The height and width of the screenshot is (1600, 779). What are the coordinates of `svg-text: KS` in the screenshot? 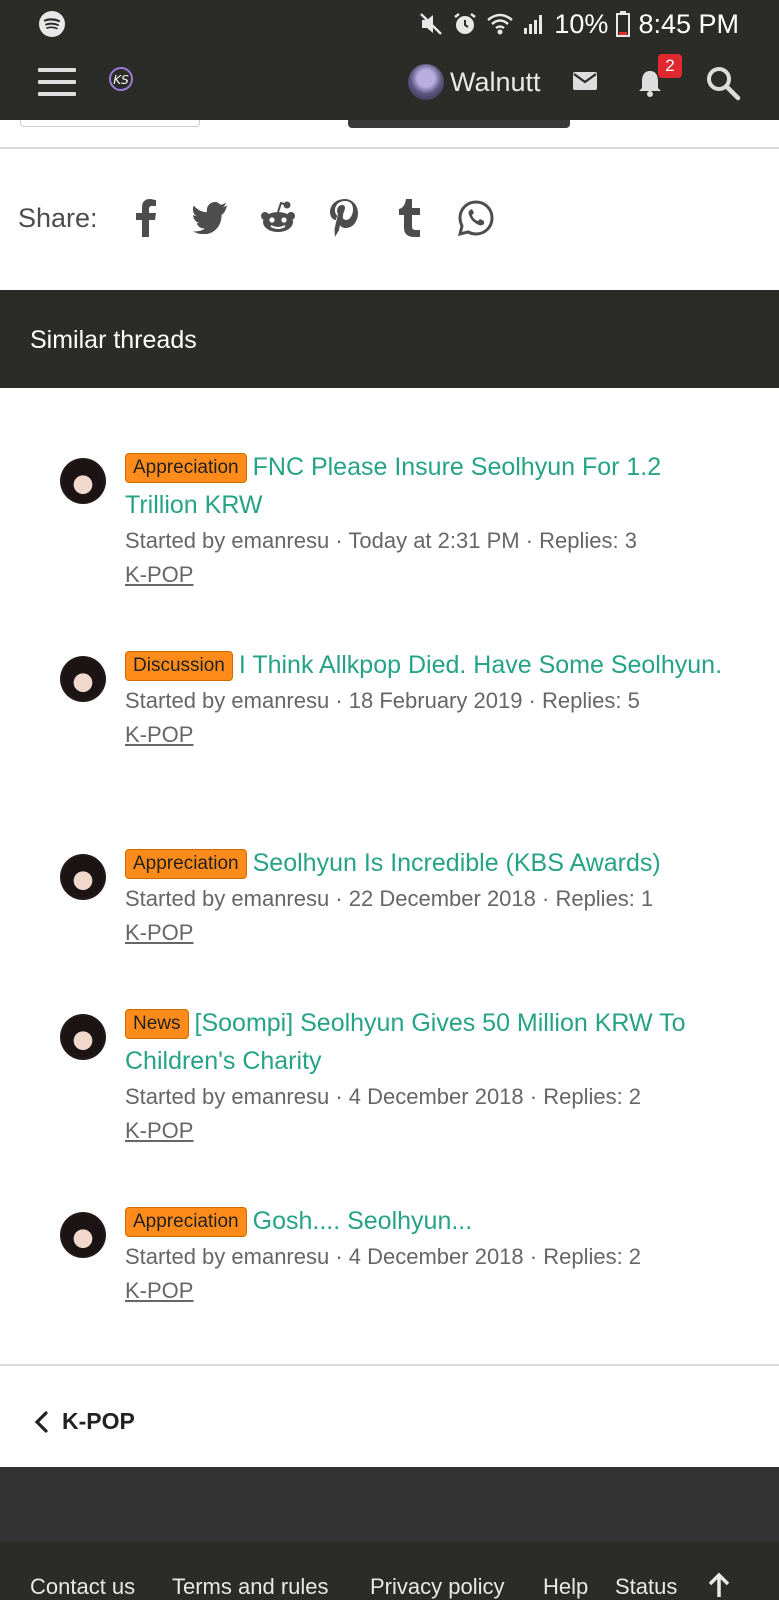 It's located at (121, 80).